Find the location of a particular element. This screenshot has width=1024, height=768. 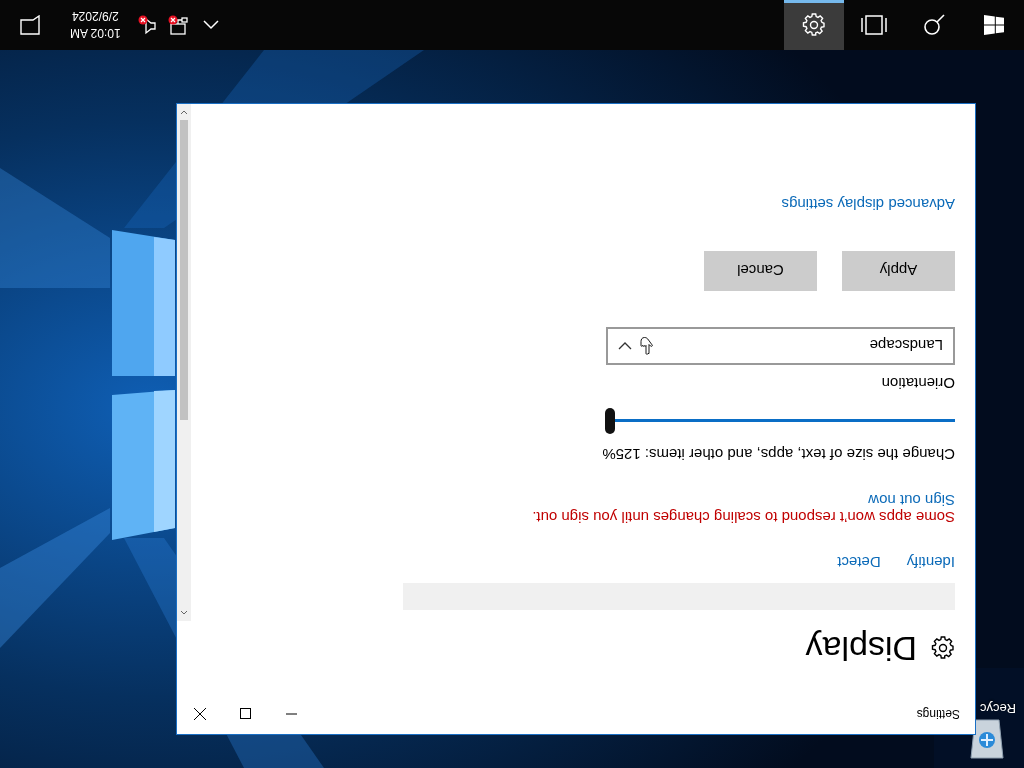

window-title: Settings is located at coordinates (937, 714).